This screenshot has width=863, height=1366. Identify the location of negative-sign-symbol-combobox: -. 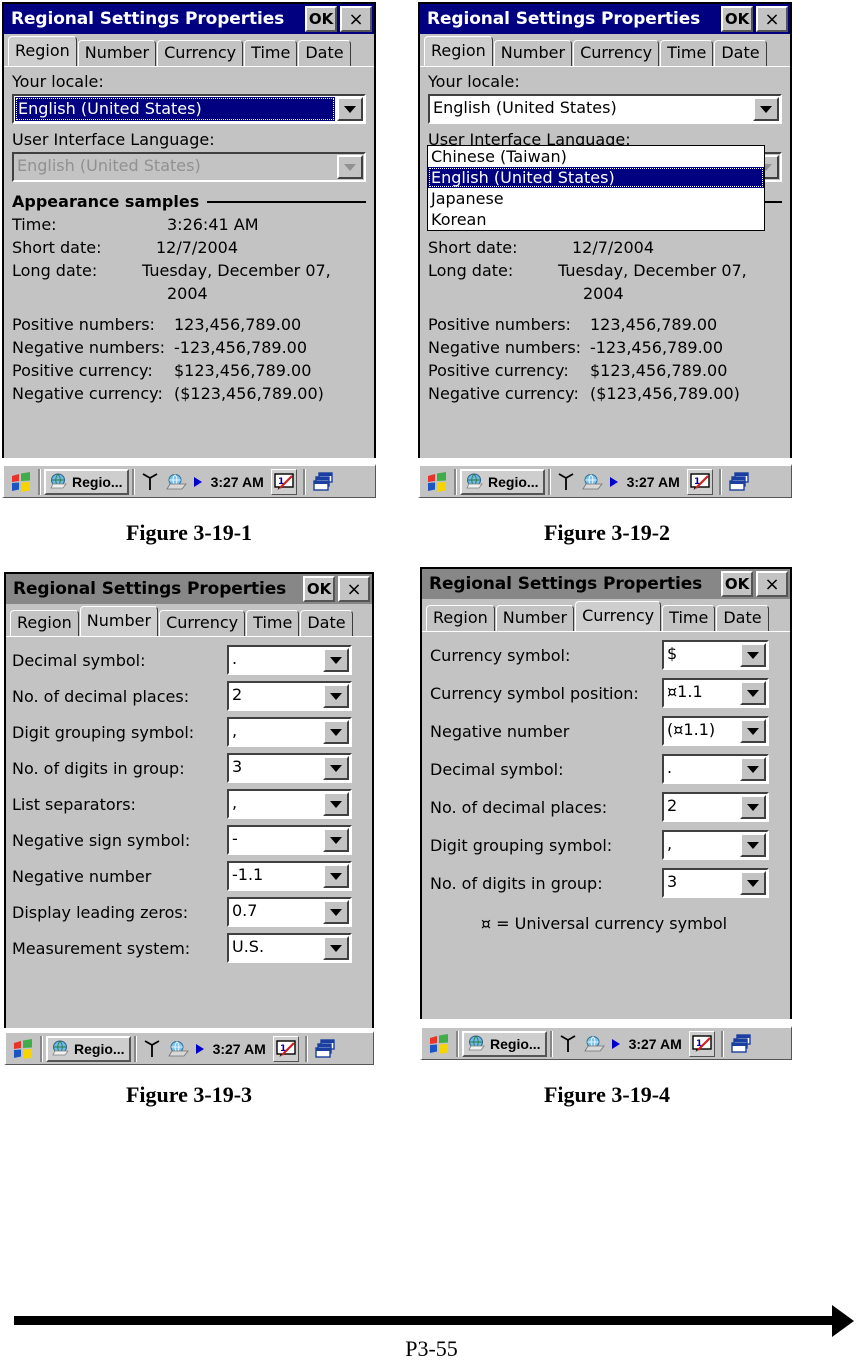
(289, 840).